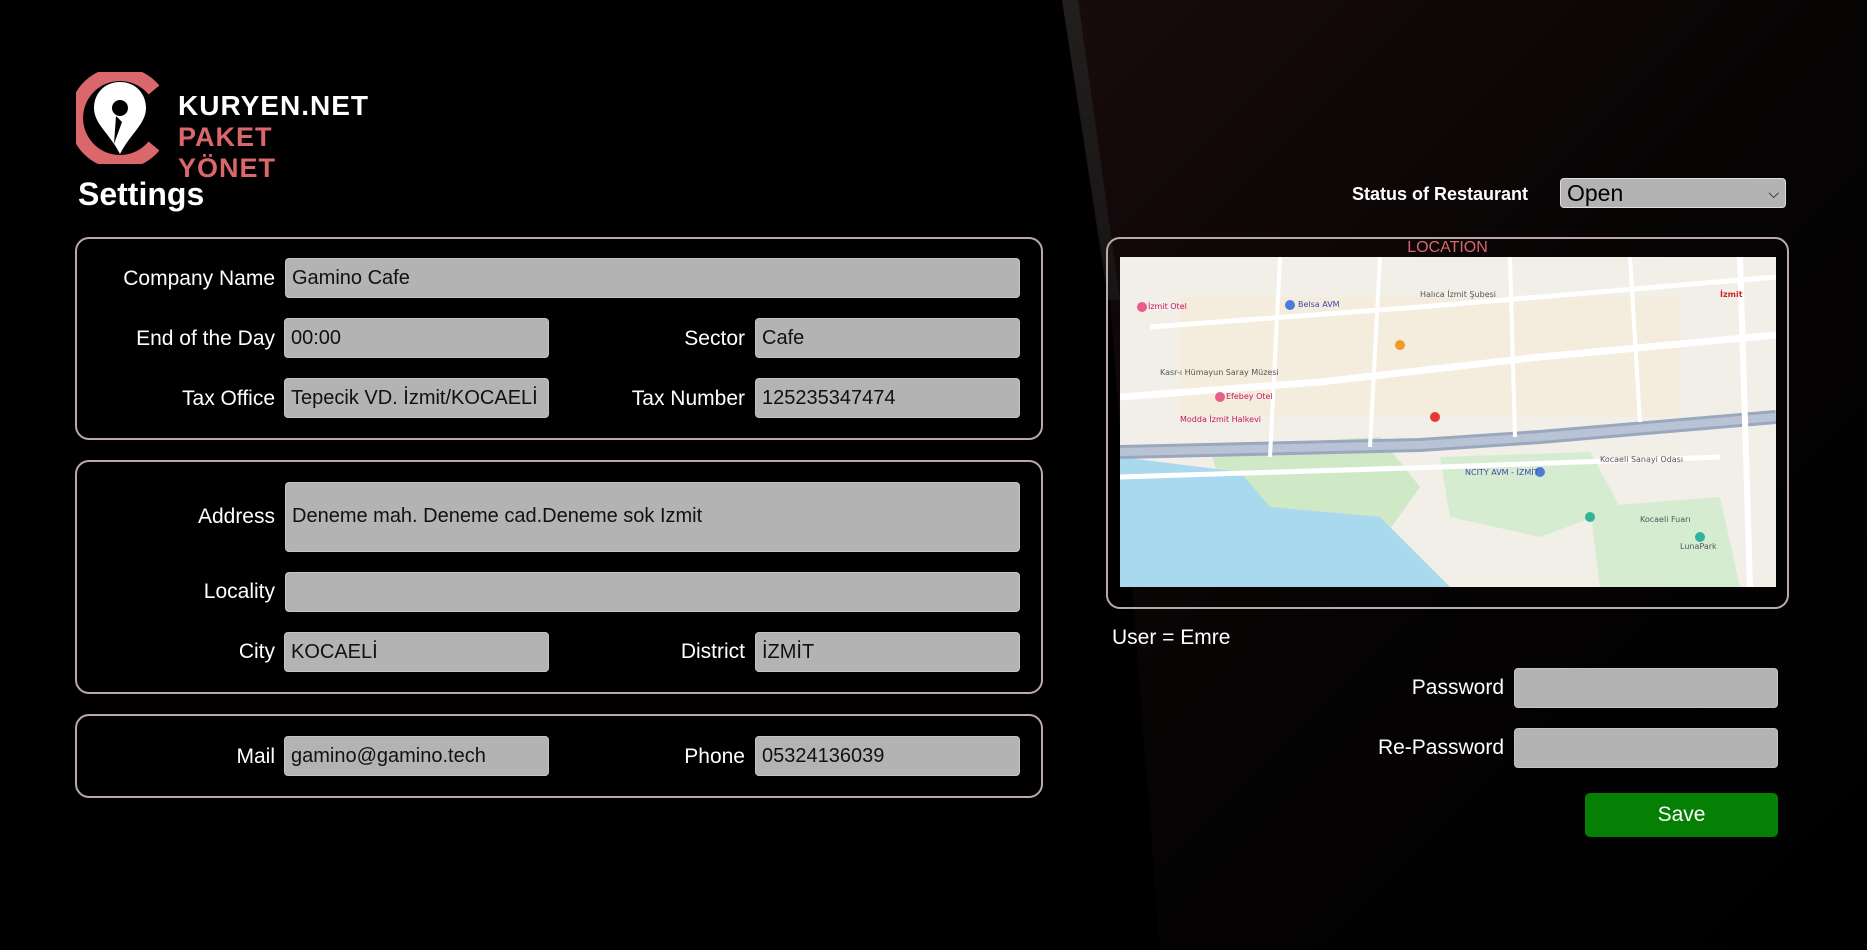 This screenshot has height=950, width=1867. Describe the element at coordinates (1641, 459) in the screenshot. I see `map-label-sanayi: Kocaeli Sanayi Odası` at that location.